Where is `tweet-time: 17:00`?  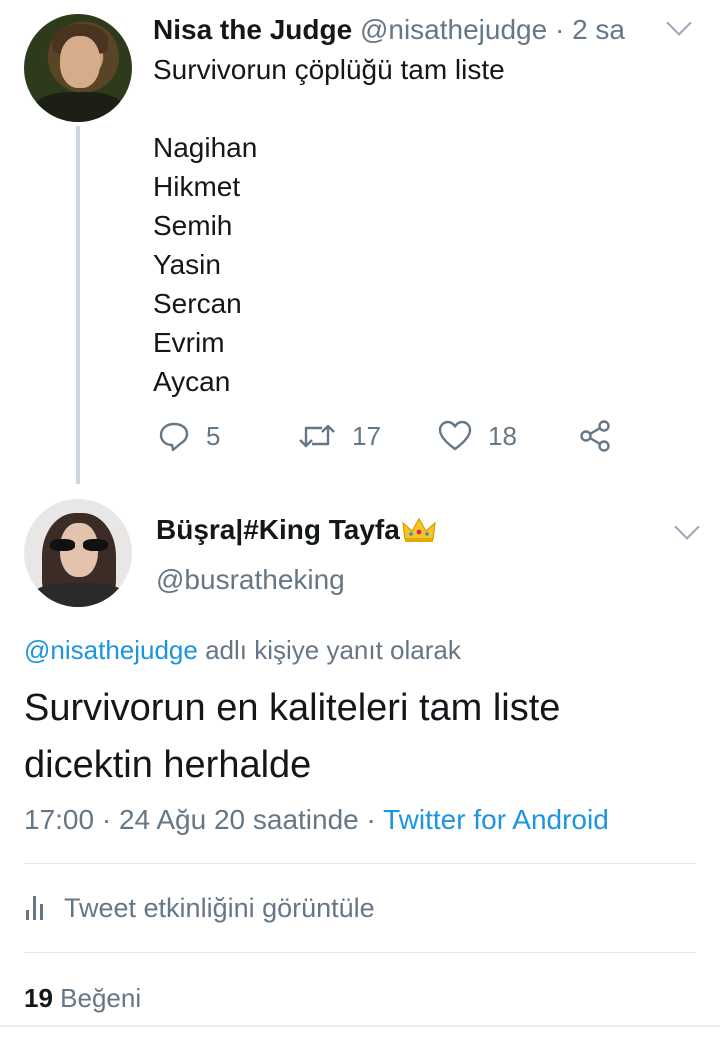
tweet-time: 17:00 is located at coordinates (59, 819).